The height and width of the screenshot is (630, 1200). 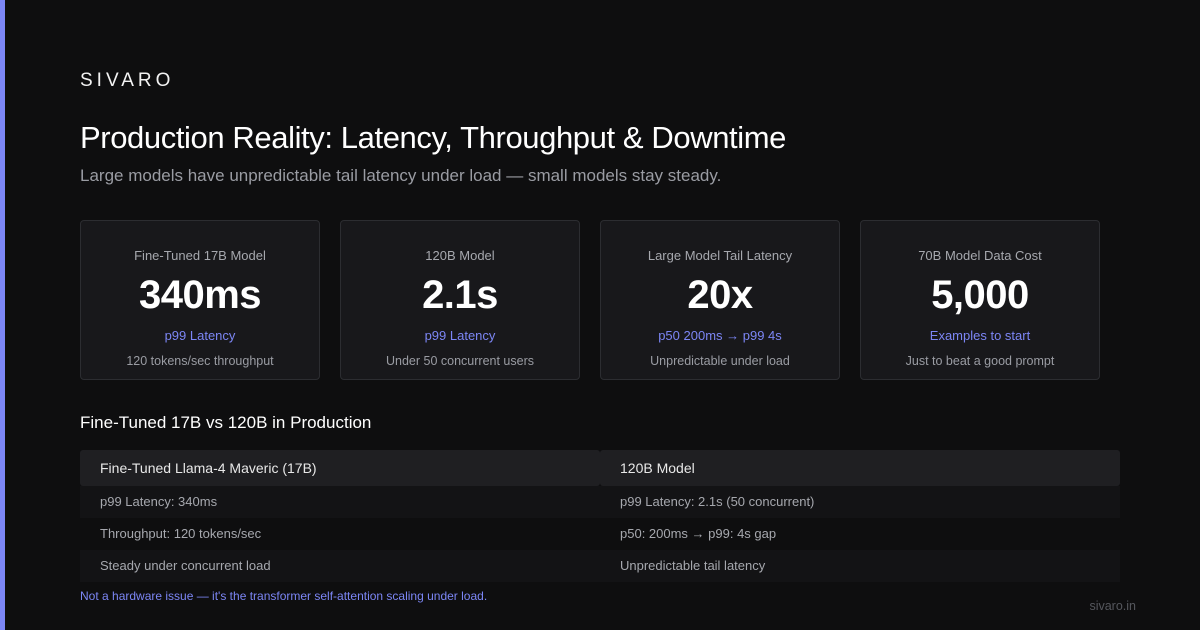 What do you see at coordinates (860, 566) in the screenshot?
I see `table-row: Unpredictable tail latency` at bounding box center [860, 566].